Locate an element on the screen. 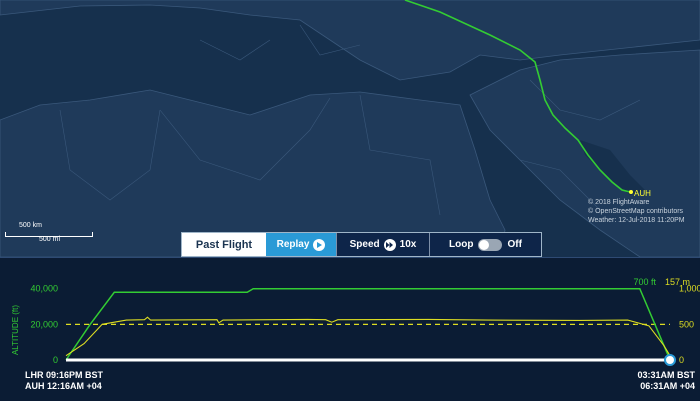 The height and width of the screenshot is (401, 700). departure-time-local: LHR 09:16PM BST is located at coordinates (64, 375).